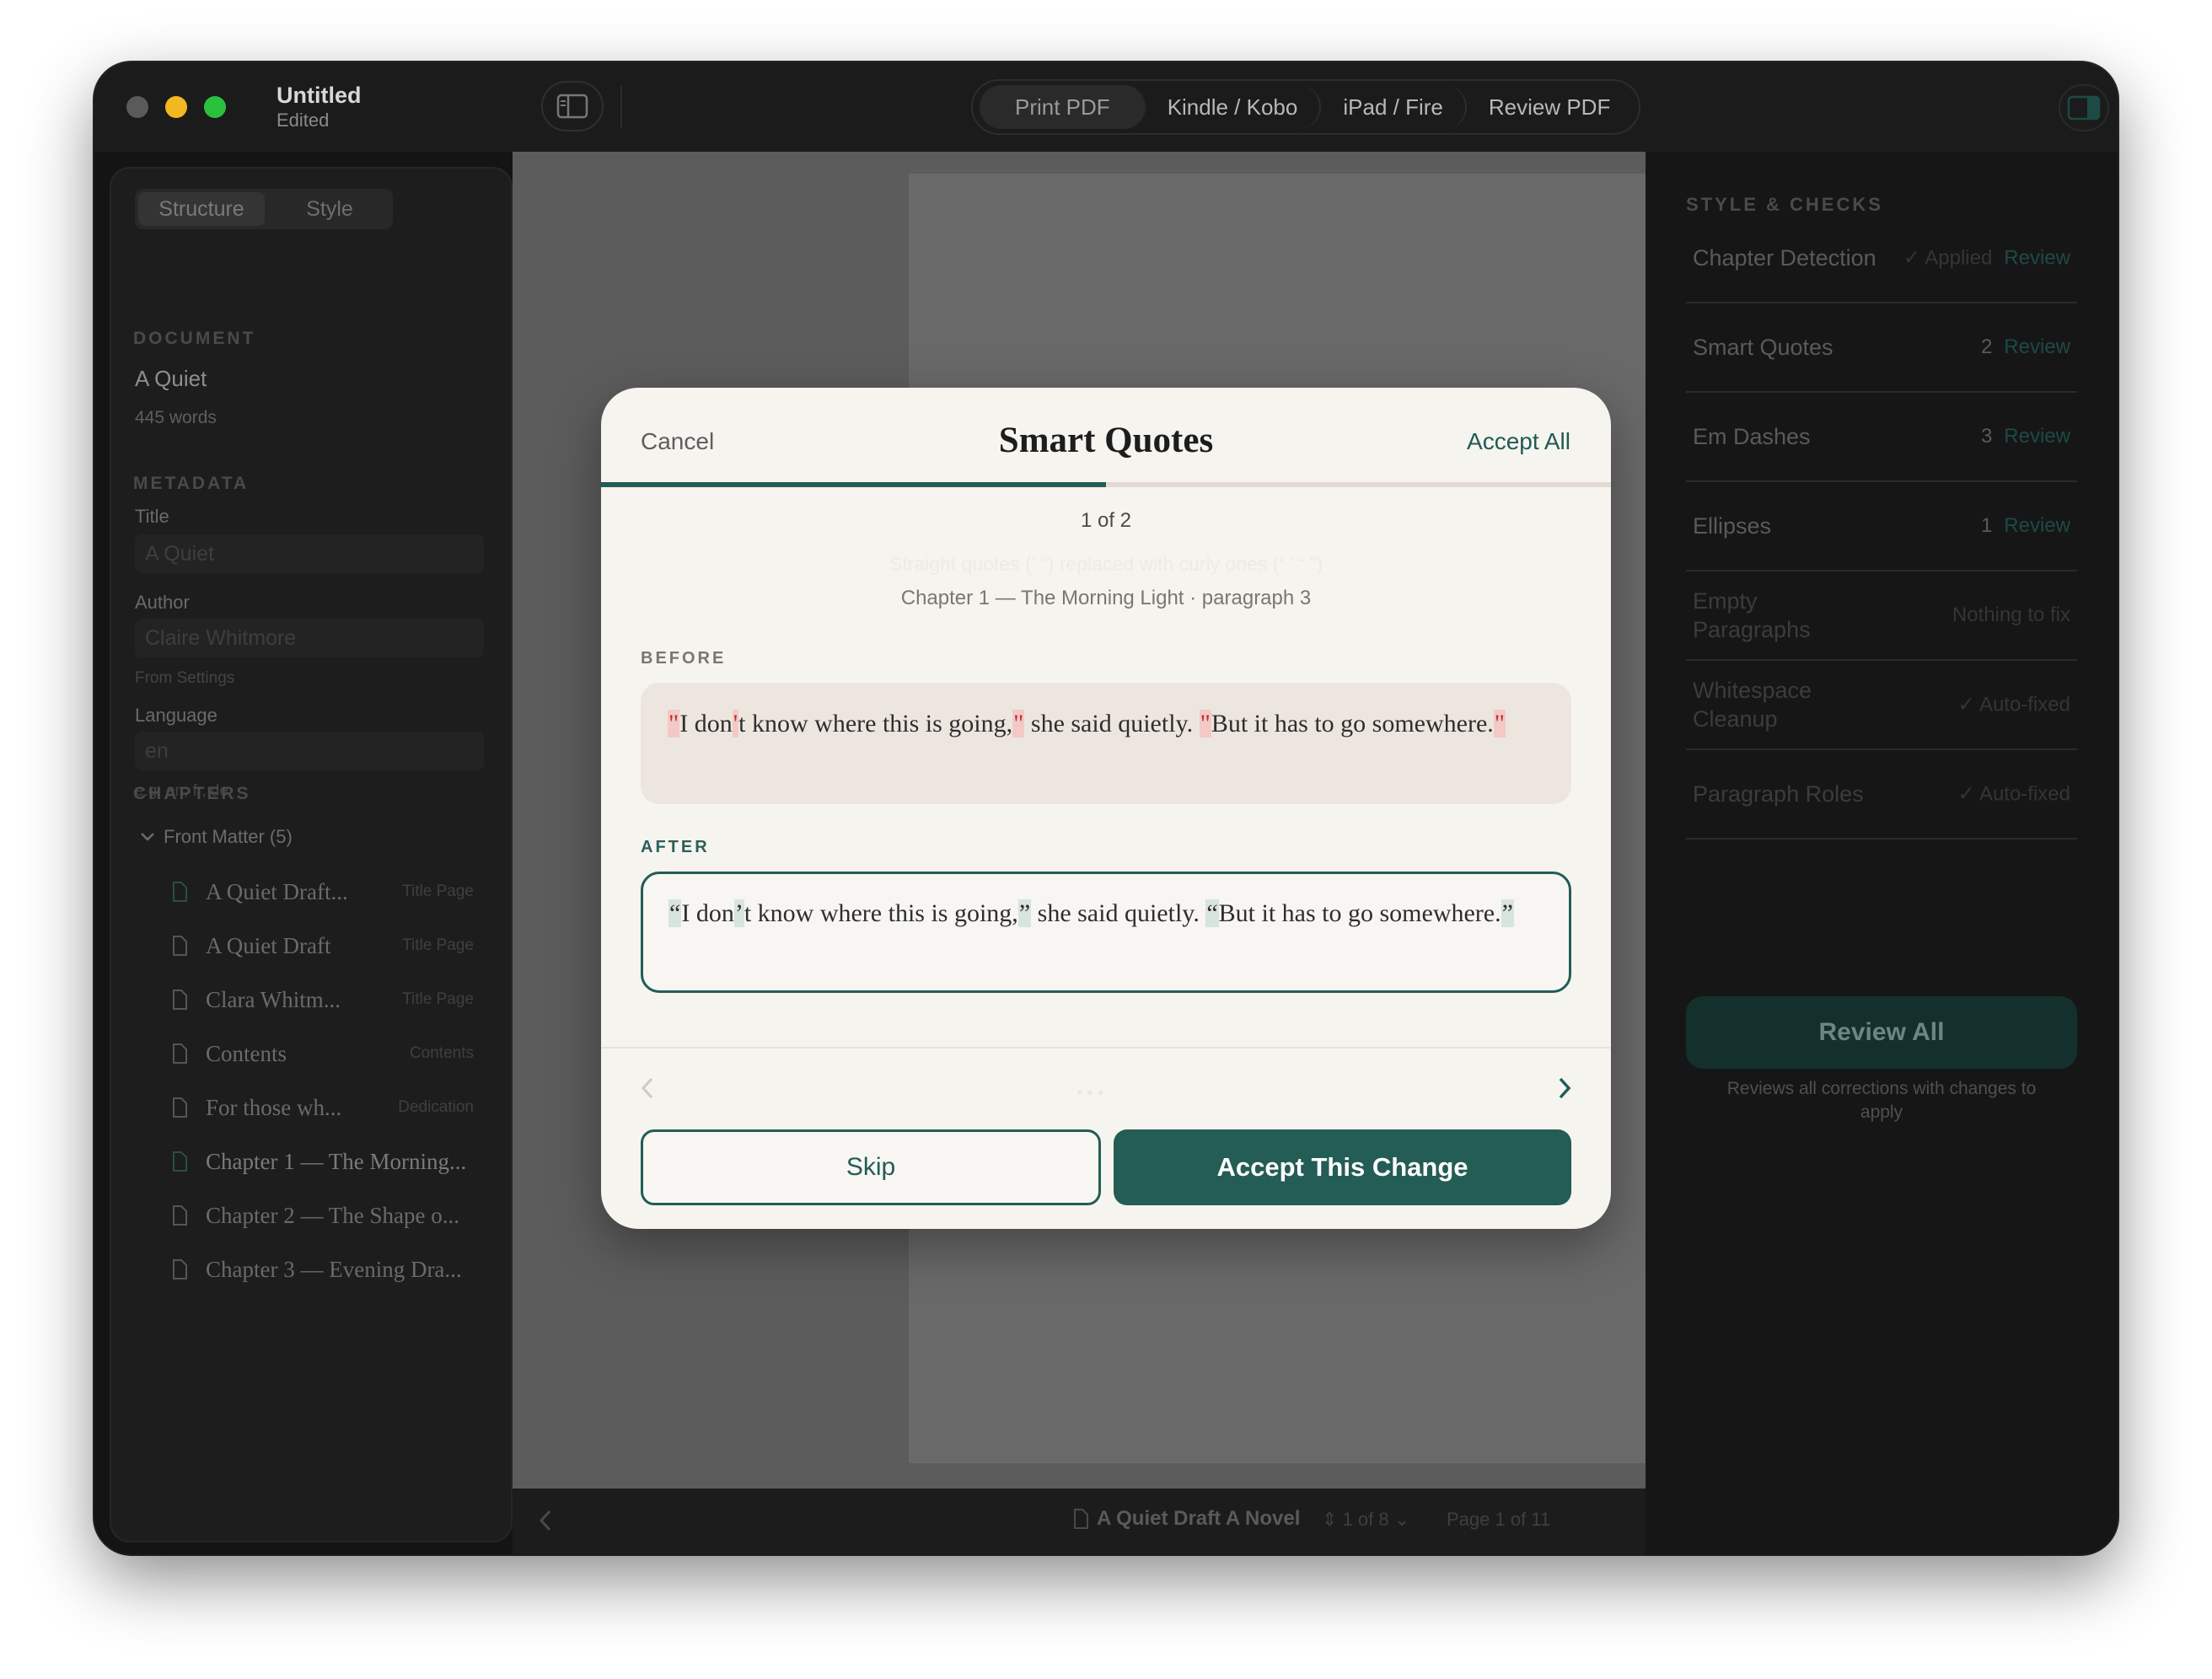 This screenshot has width=2212, height=1679. I want to click on check-name: Empty Paragraphs, so click(1752, 615).